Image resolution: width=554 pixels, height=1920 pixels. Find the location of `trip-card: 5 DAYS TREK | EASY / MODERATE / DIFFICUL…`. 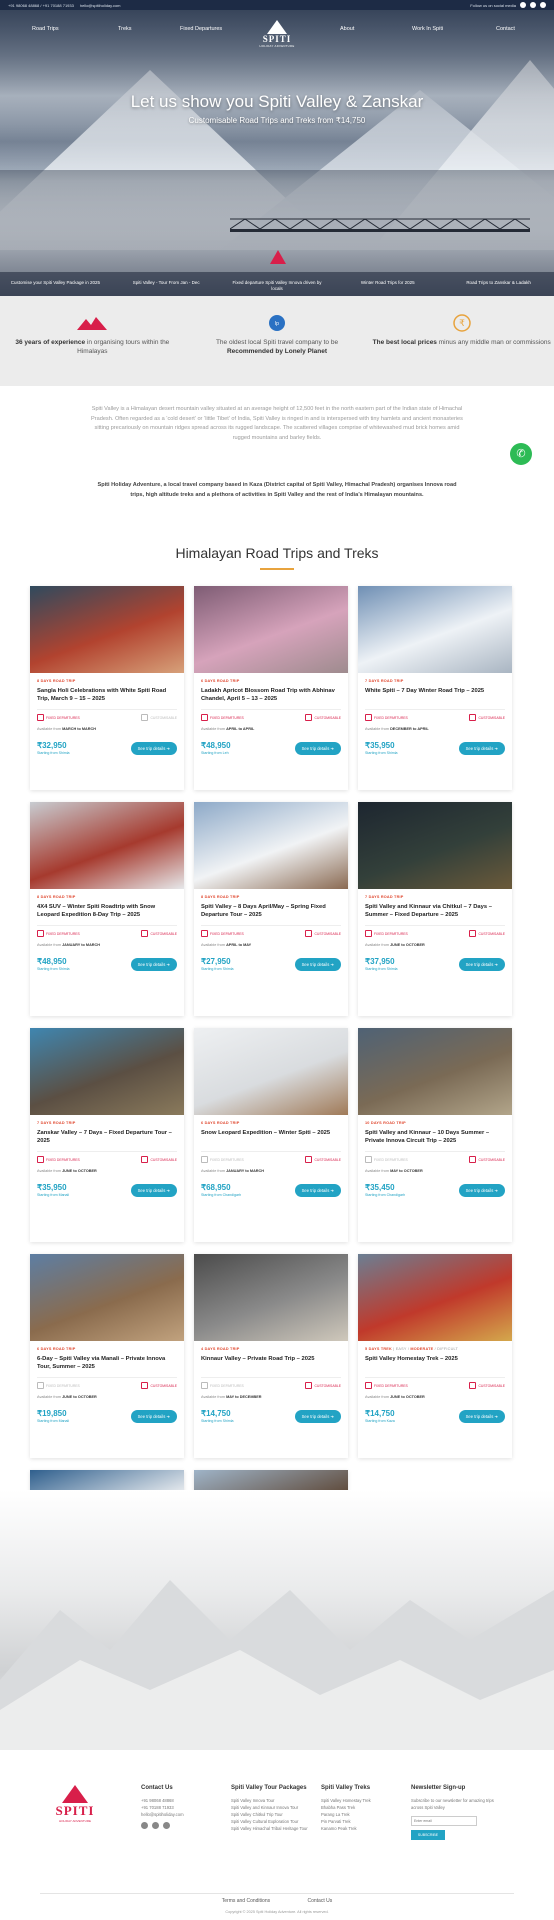

trip-card: 5 DAYS TREK | EASY / MODERATE / DIFFICUL… is located at coordinates (435, 1356).